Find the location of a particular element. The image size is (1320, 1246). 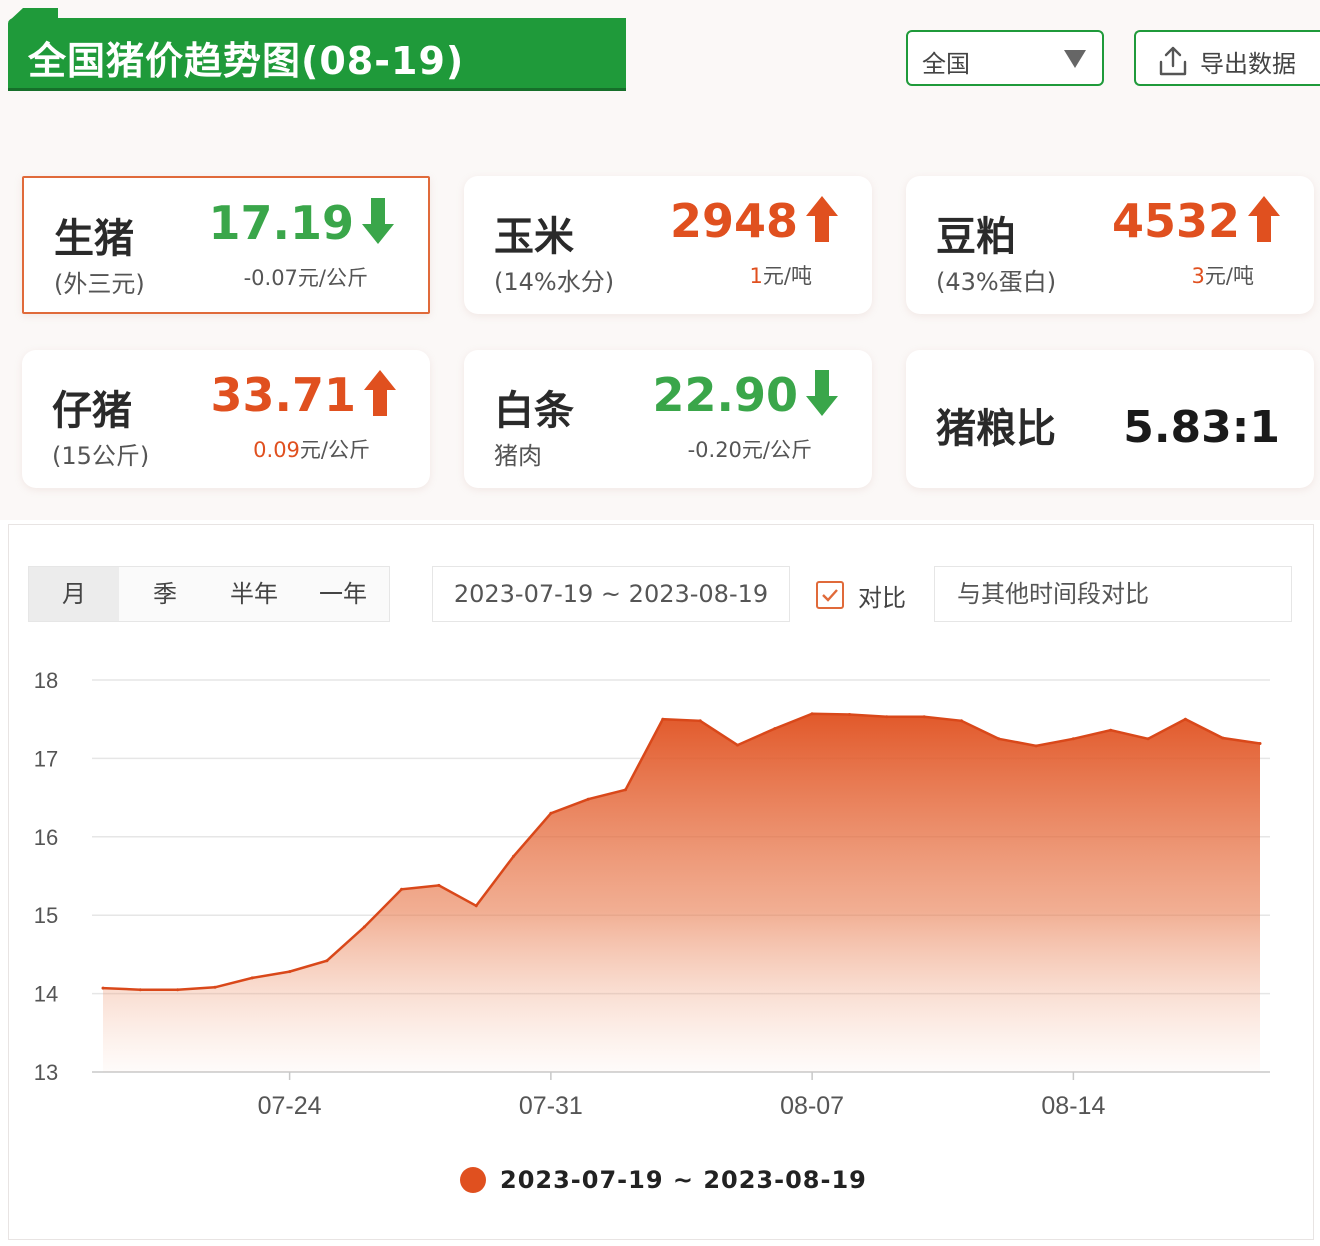

card-subtitle: (14%水分) is located at coordinates (554, 282).